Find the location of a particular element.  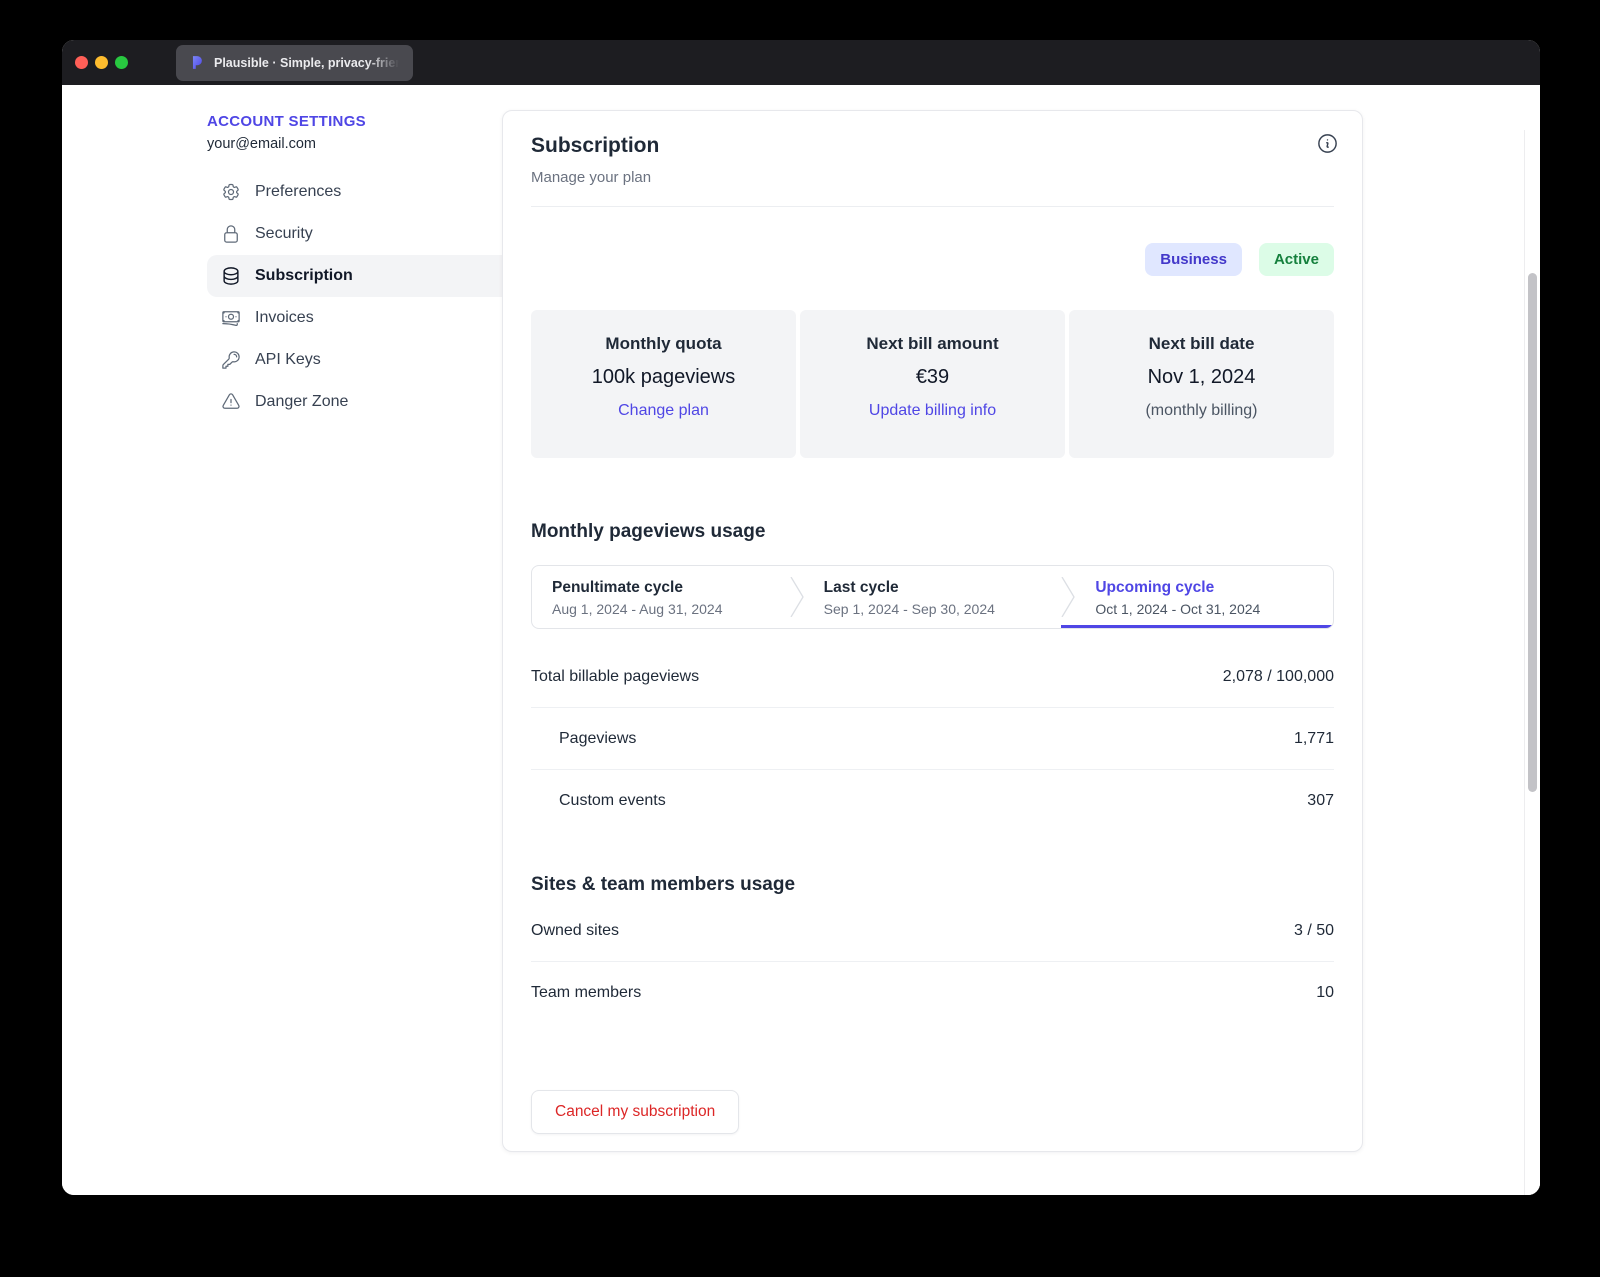

cancel-subscription-button: Cancel my subscription is located at coordinates (635, 1112).